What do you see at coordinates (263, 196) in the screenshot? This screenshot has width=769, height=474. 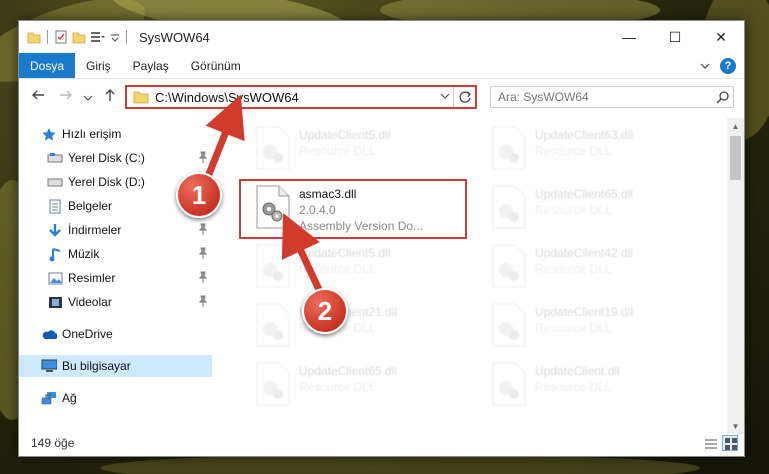 I see `annotation-arrows` at bounding box center [263, 196].